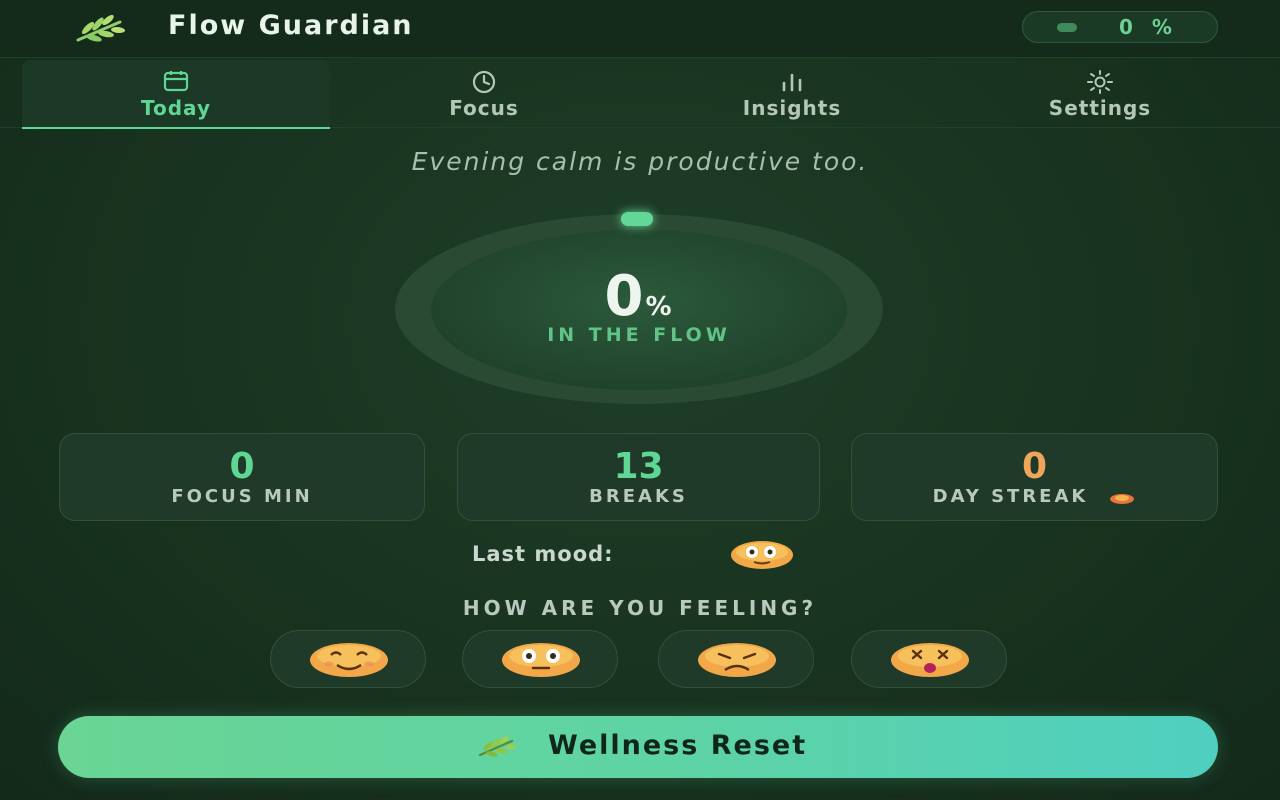  I want to click on flow-percent-badge: 0 %, so click(1120, 27).